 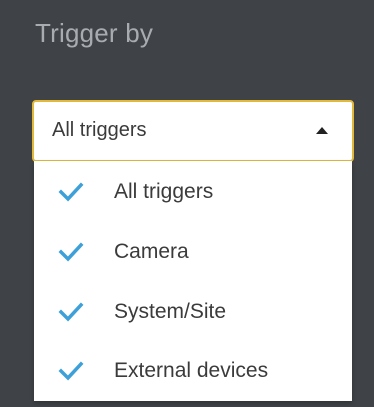 I want to click on panel-title: Trigger by, so click(x=94, y=33).